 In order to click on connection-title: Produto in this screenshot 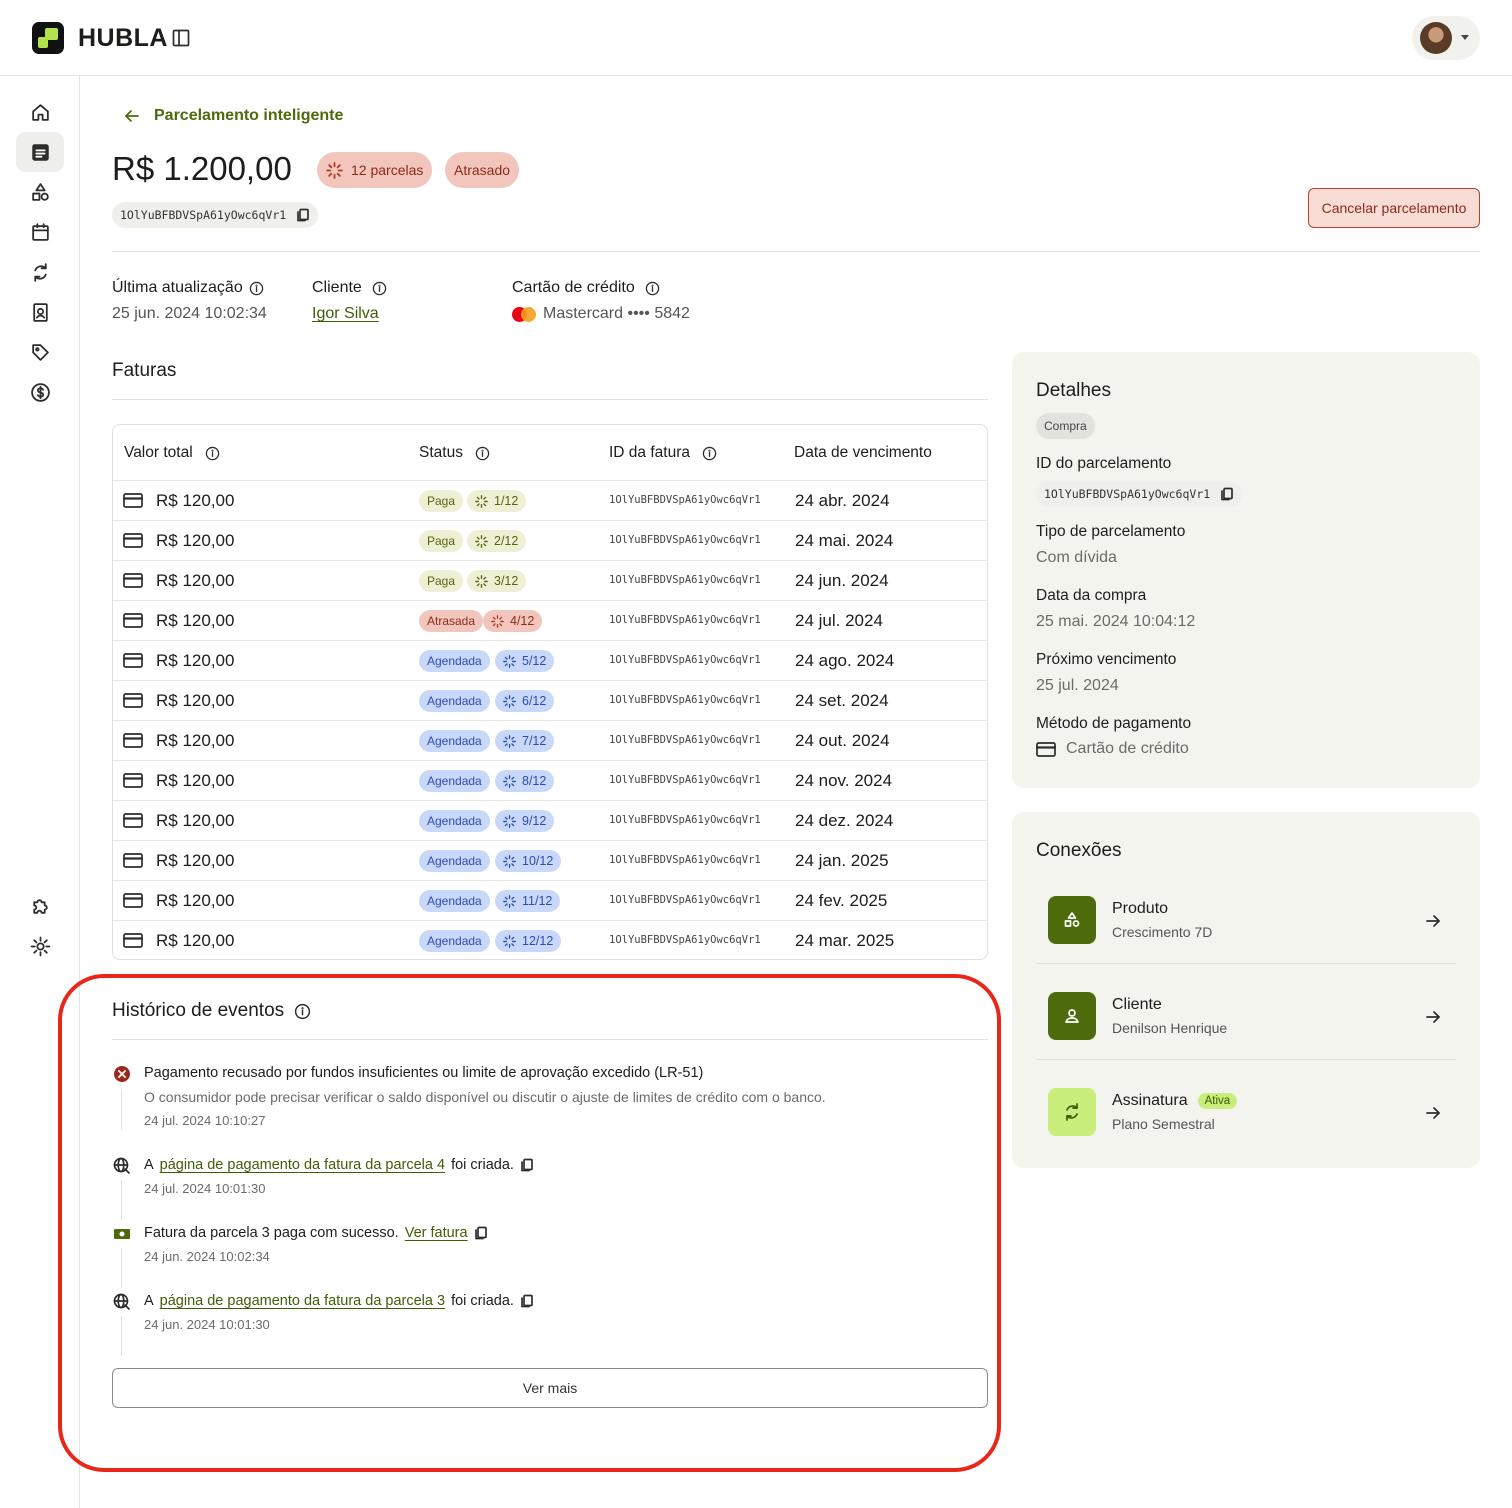, I will do `click(1140, 908)`.